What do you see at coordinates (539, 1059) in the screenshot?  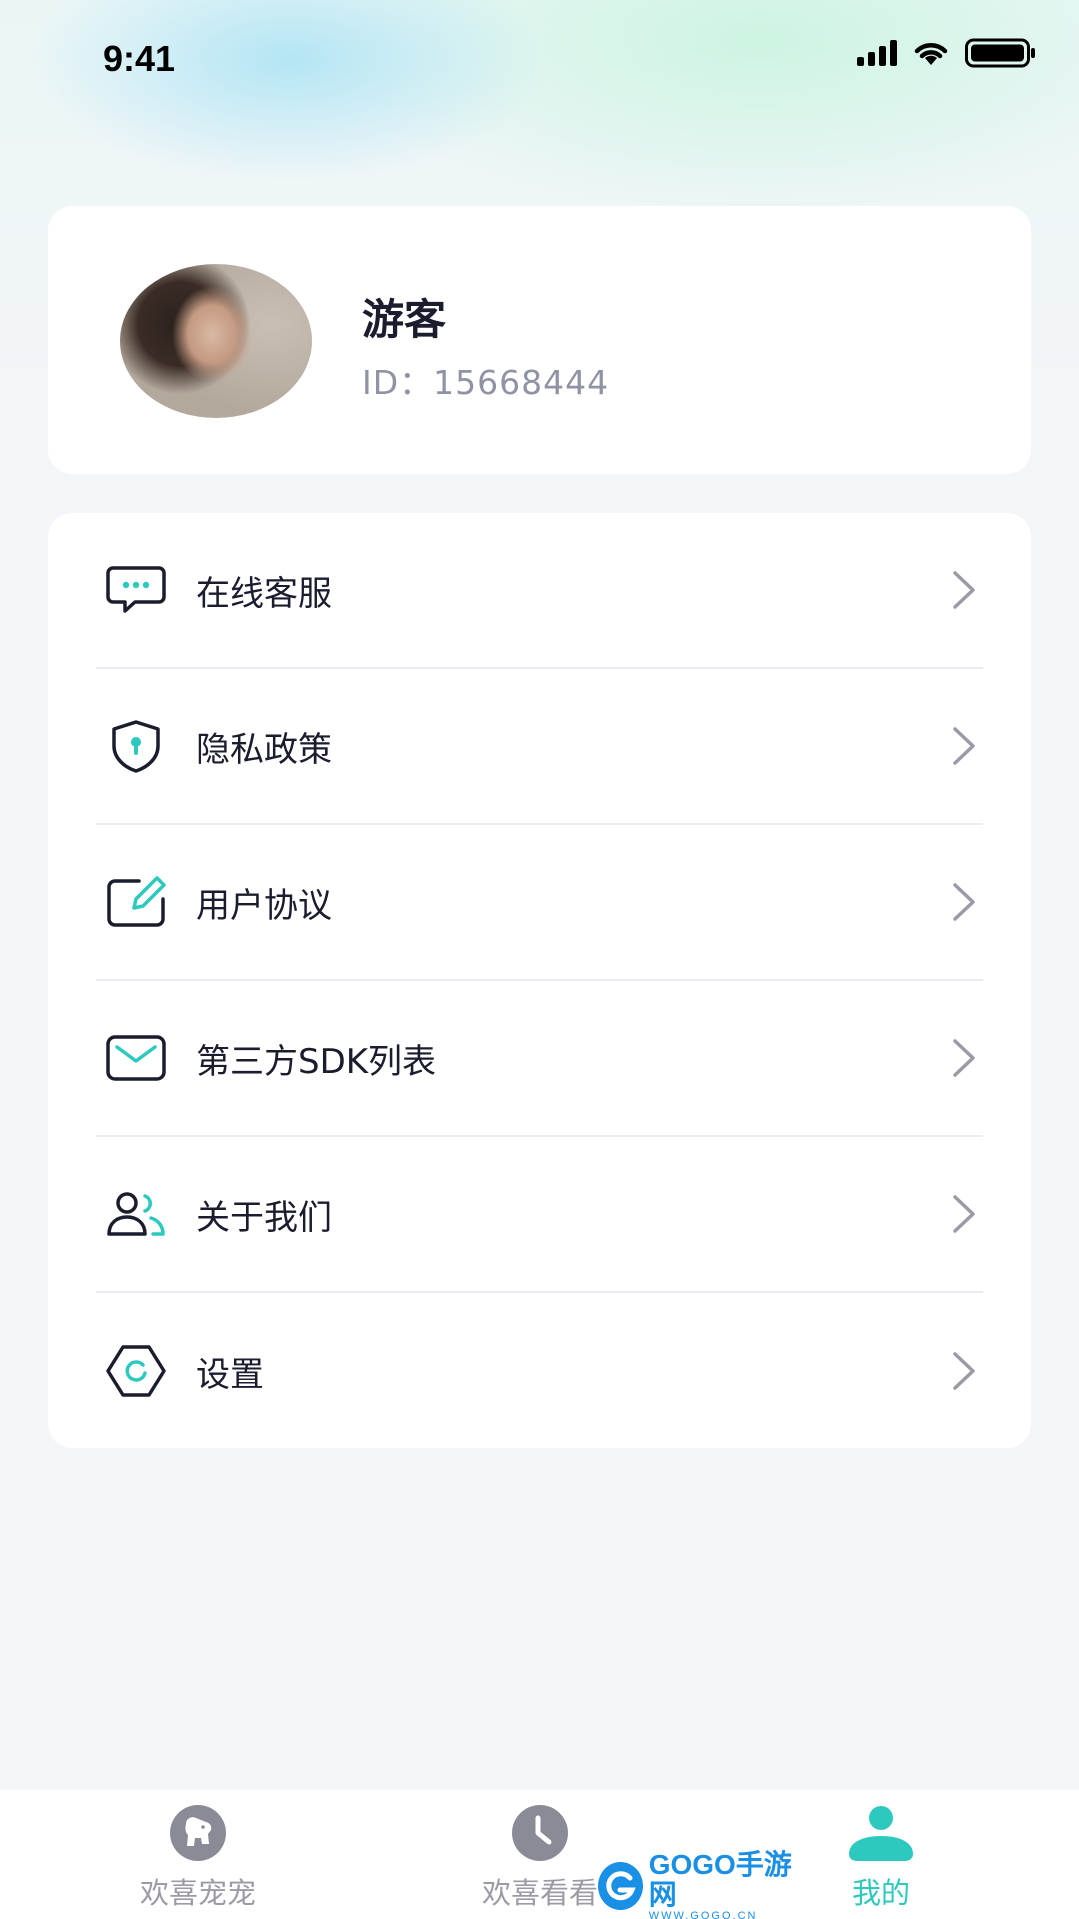 I see `menu-item-third-party-sdk: 第三方SDK列表` at bounding box center [539, 1059].